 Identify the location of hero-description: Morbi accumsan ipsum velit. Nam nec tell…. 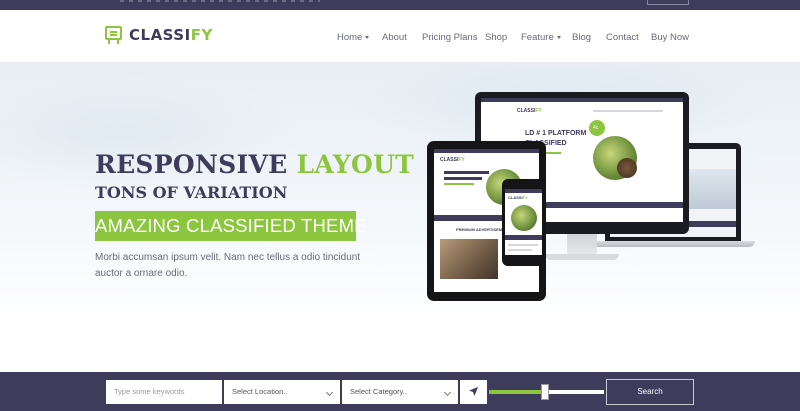
(228, 265).